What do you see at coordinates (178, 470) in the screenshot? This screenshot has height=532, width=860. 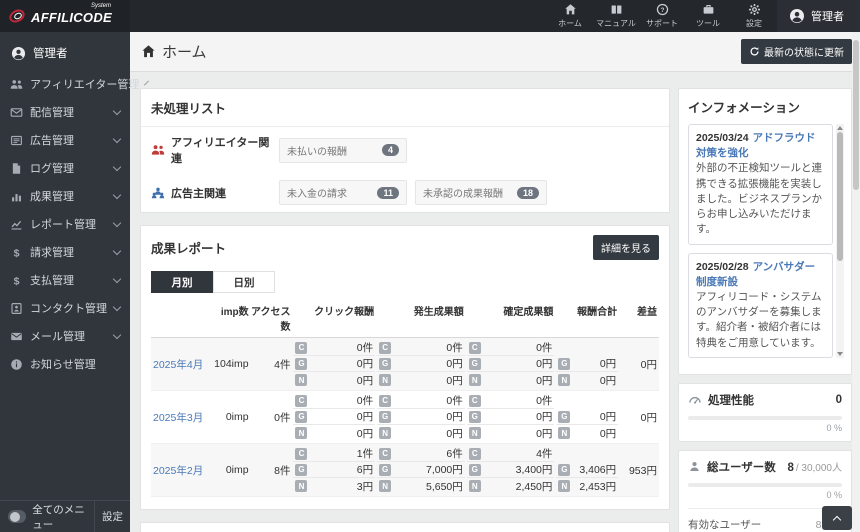 I see `month-link: 2025年2月` at bounding box center [178, 470].